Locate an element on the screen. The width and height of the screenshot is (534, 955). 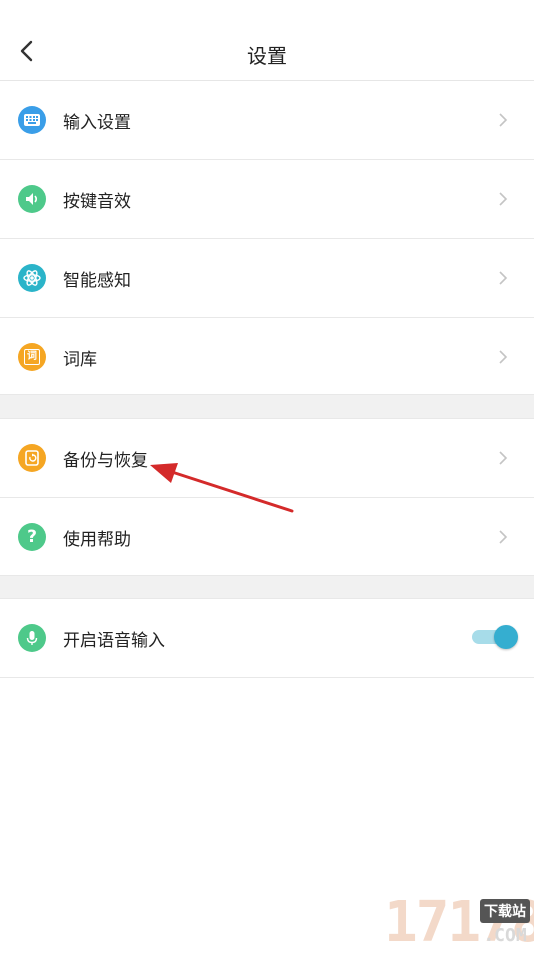
settings-item-input-settings: 输入设置 is located at coordinates (267, 120).